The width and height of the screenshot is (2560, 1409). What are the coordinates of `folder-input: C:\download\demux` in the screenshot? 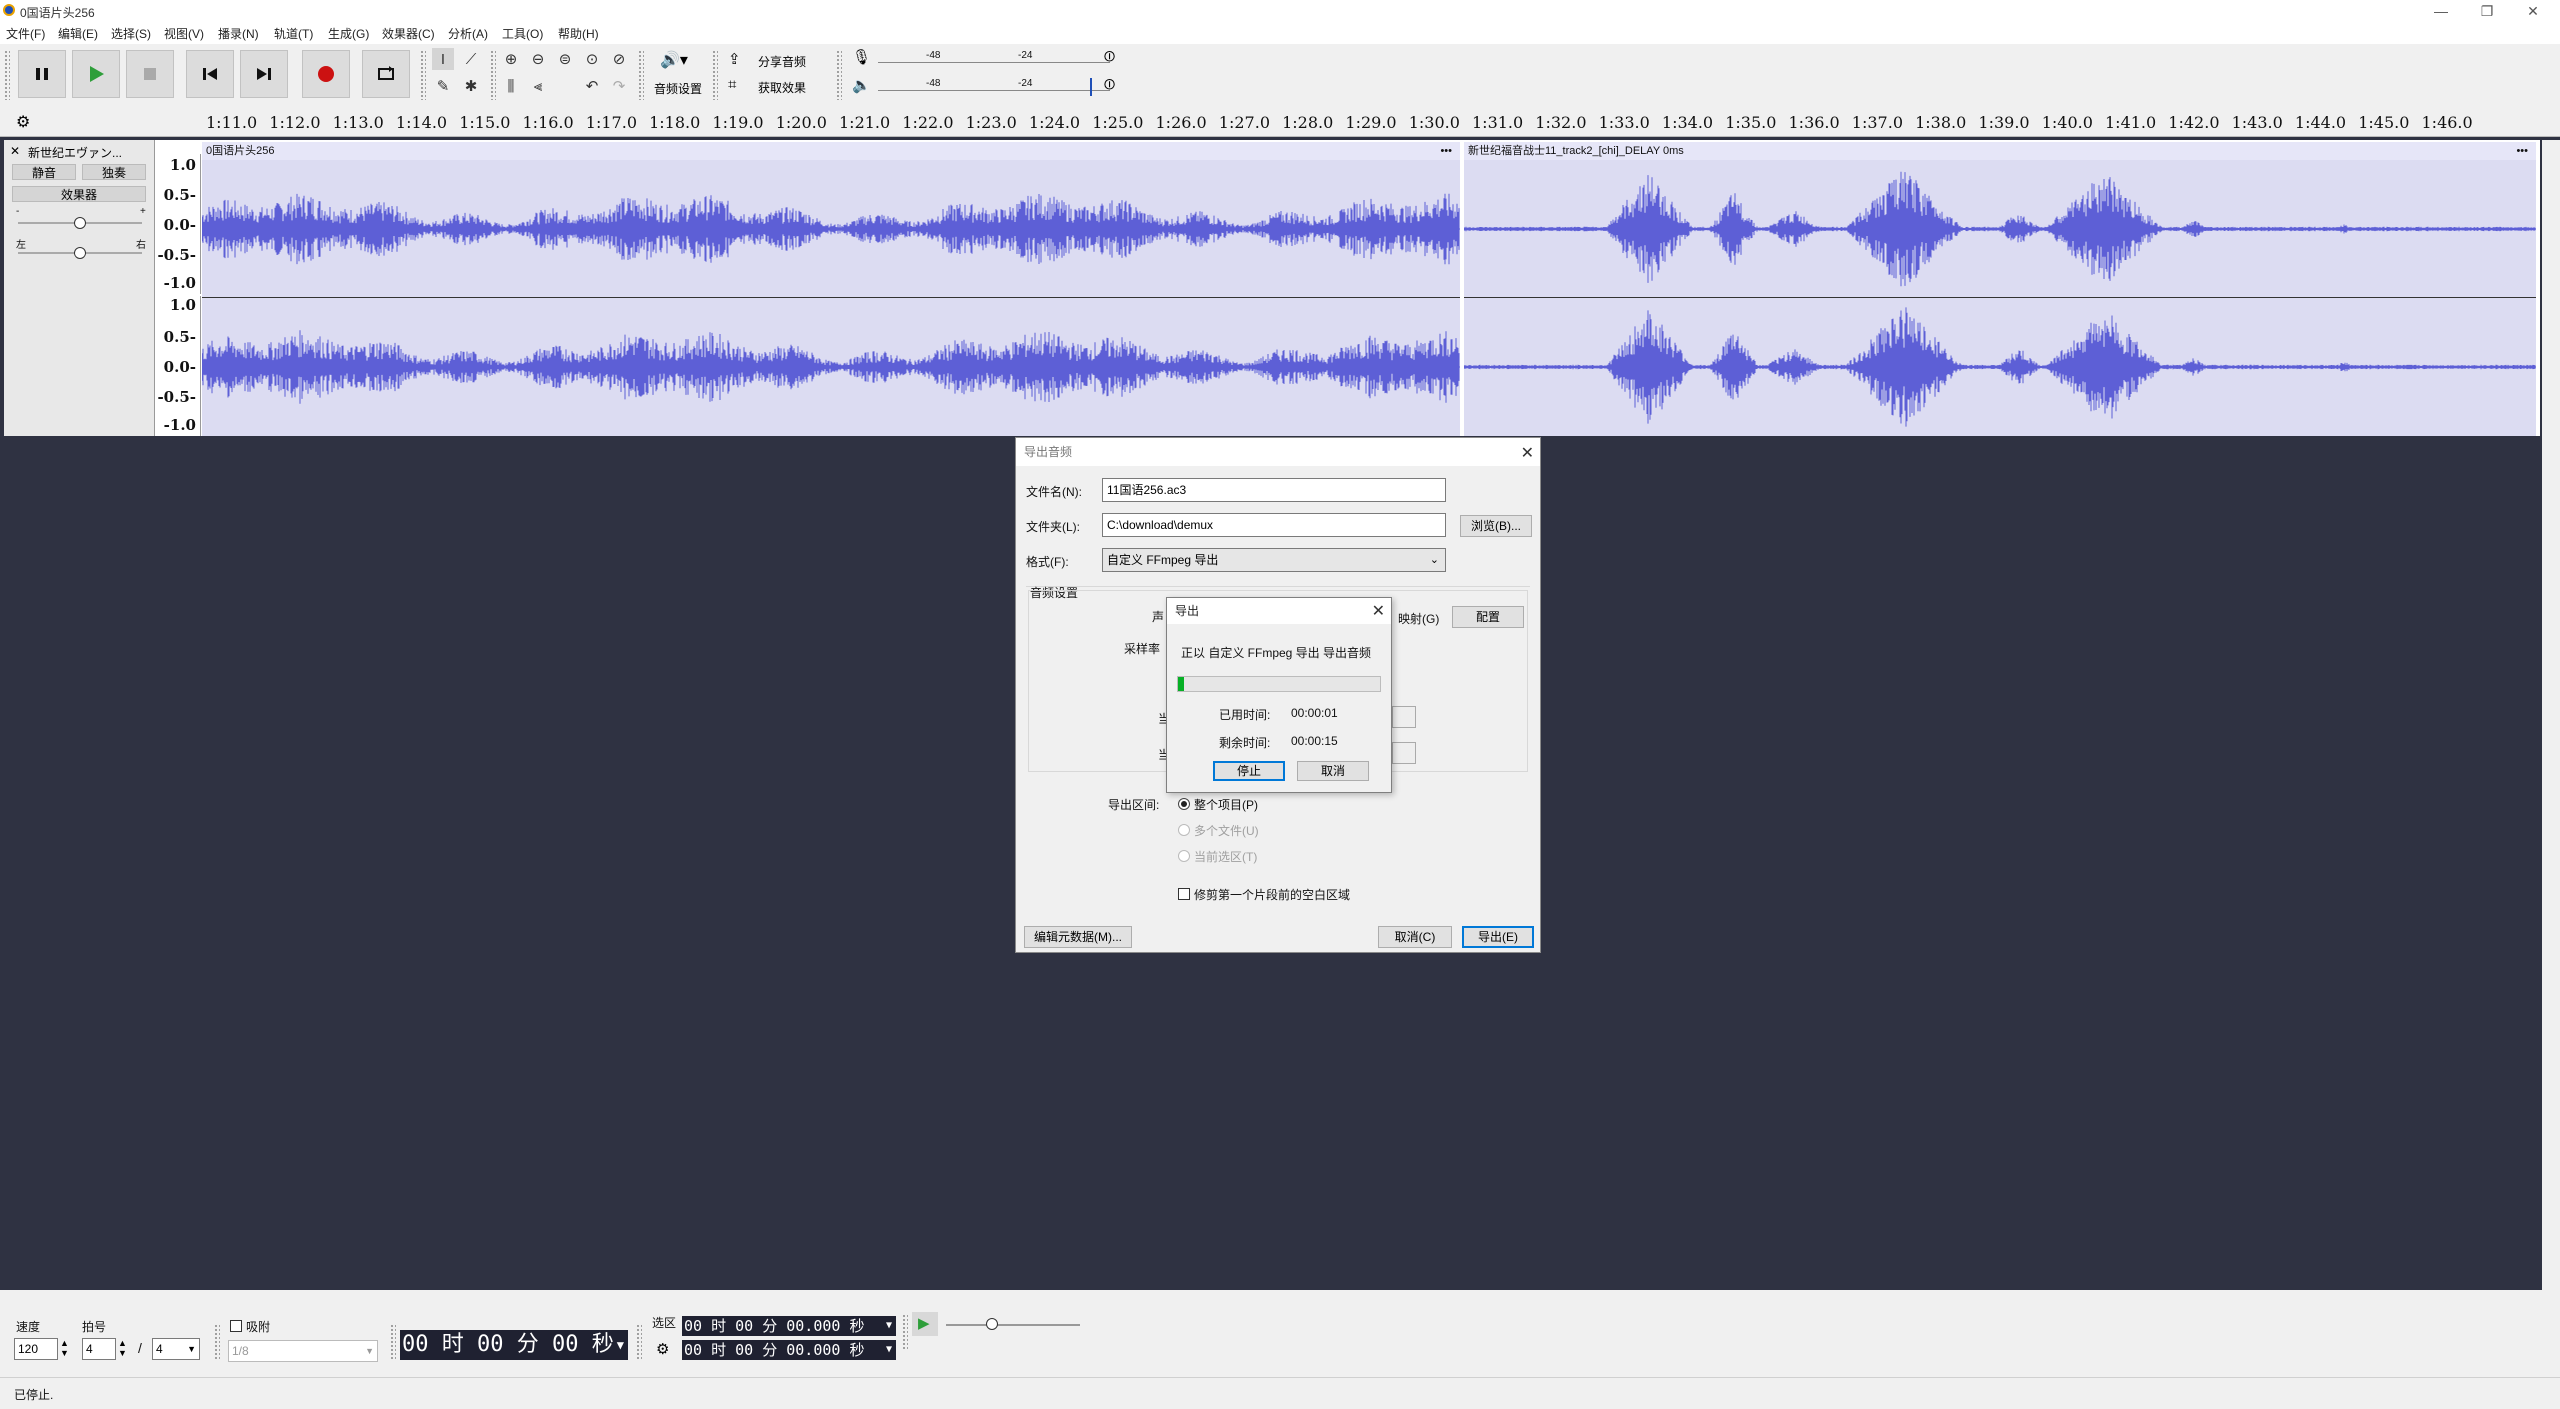 It's located at (1274, 525).